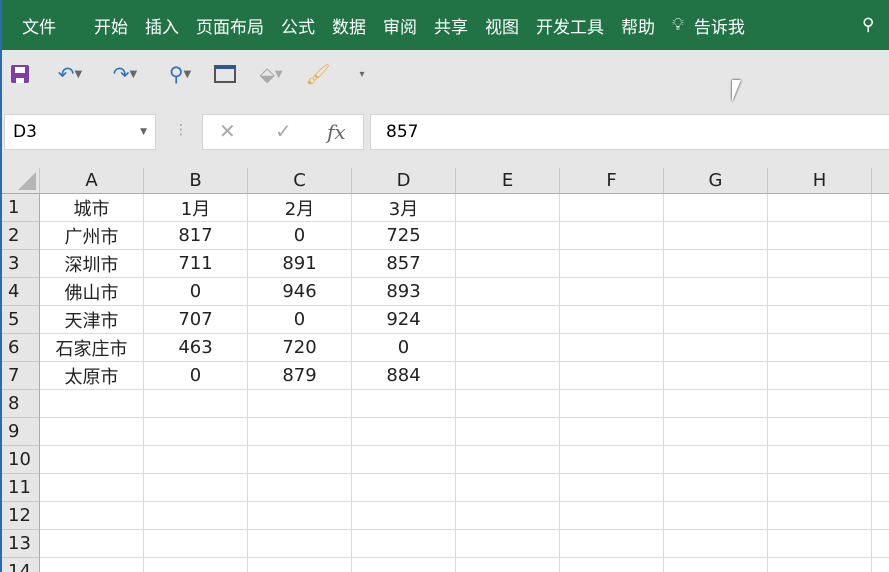 The height and width of the screenshot is (572, 889). What do you see at coordinates (92, 292) in the screenshot?
I see `cell-A4: 佛山市` at bounding box center [92, 292].